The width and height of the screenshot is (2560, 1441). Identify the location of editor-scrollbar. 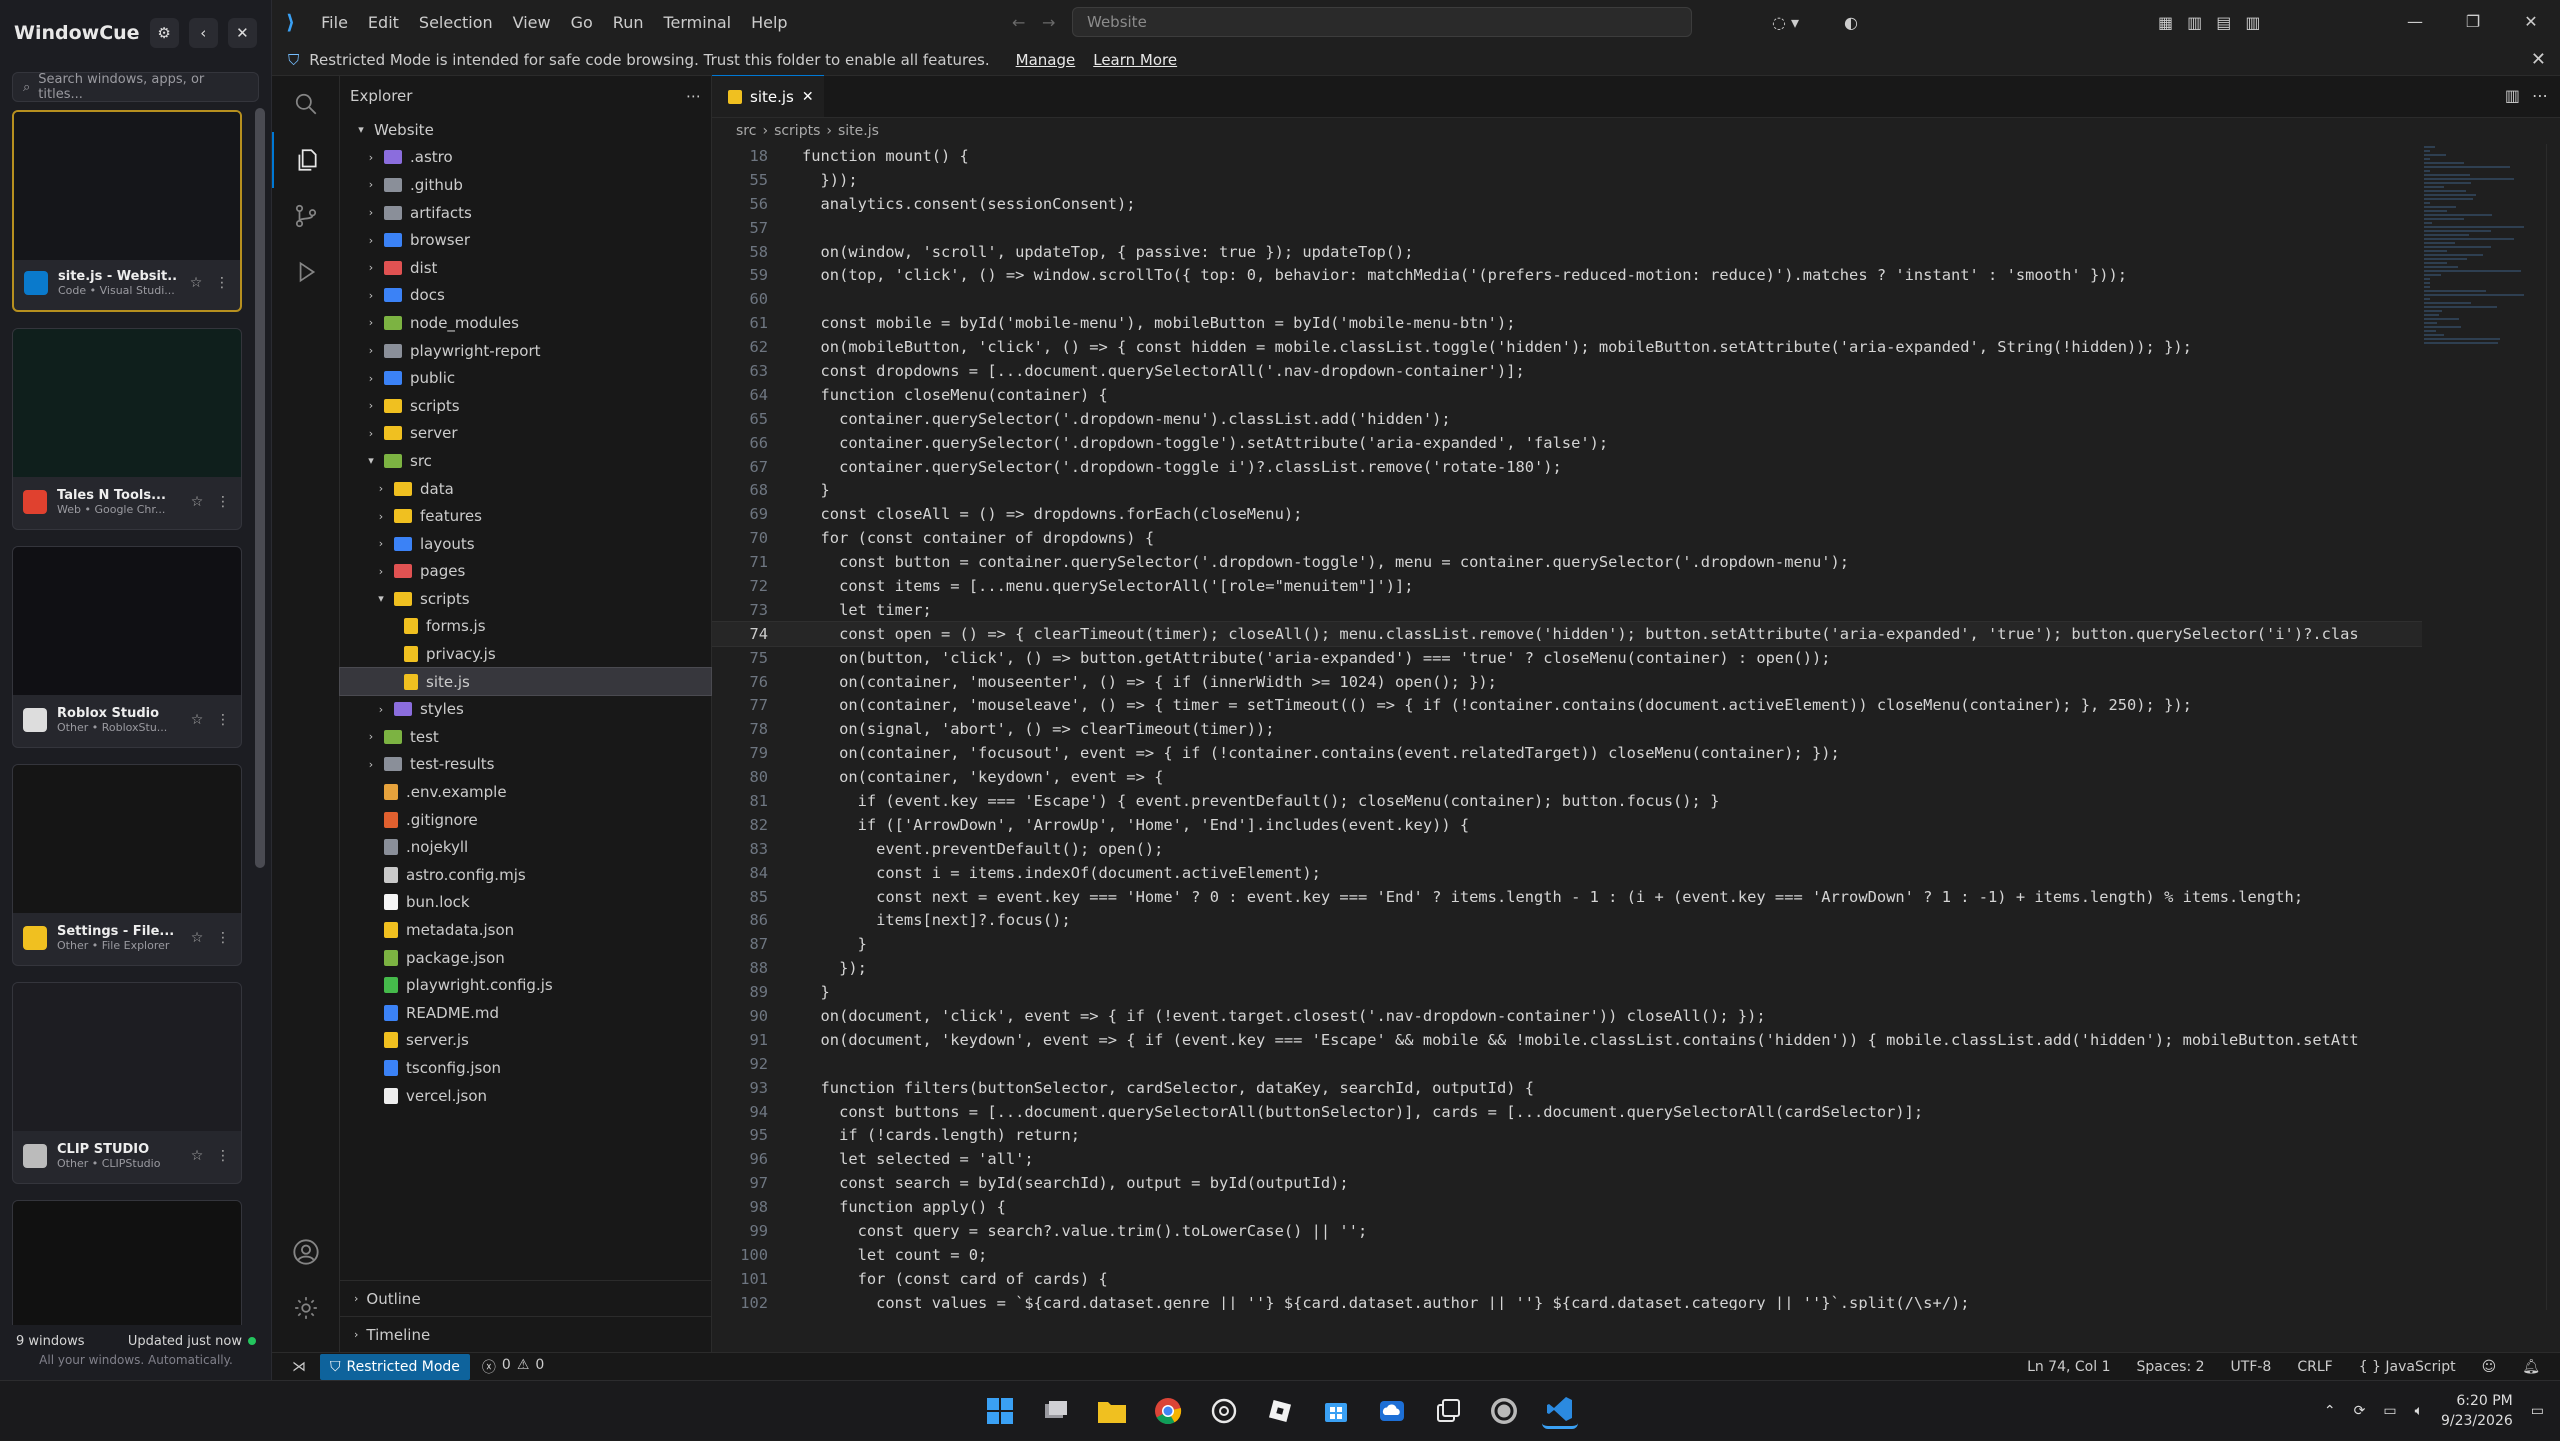
(2553, 727).